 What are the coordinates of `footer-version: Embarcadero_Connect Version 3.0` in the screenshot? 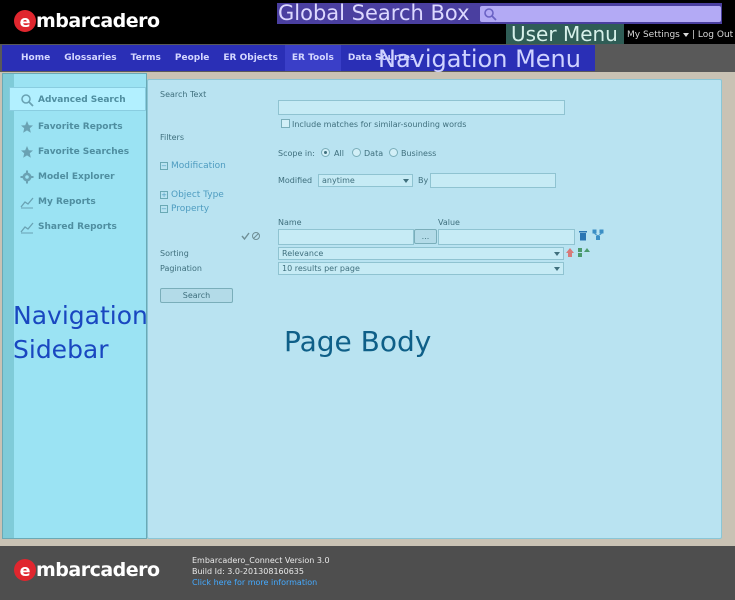 It's located at (261, 560).